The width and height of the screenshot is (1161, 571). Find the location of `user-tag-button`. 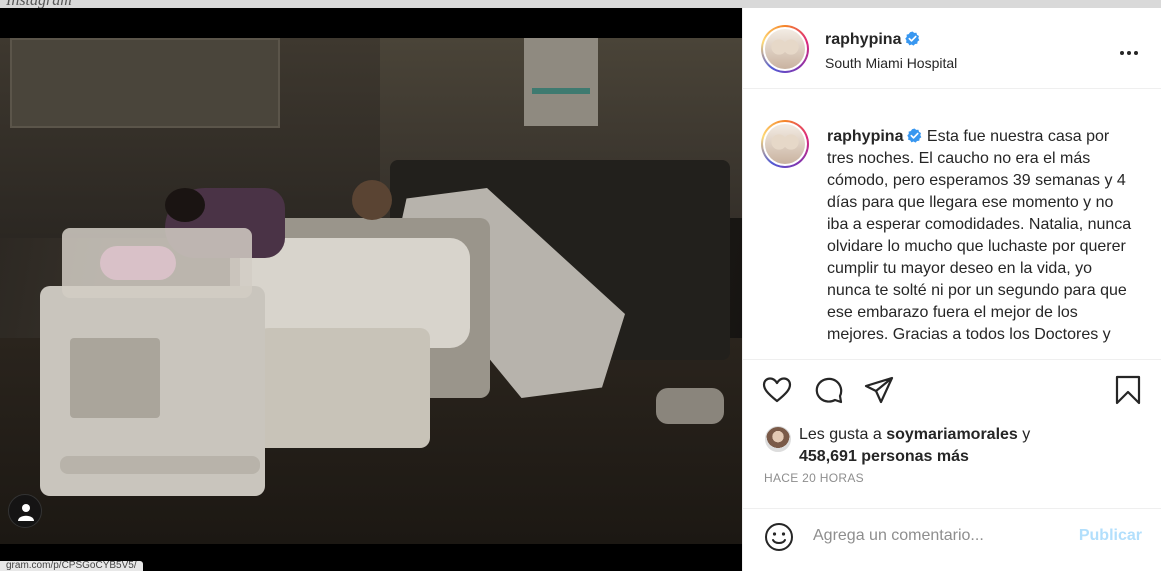

user-tag-button is located at coordinates (25, 511).